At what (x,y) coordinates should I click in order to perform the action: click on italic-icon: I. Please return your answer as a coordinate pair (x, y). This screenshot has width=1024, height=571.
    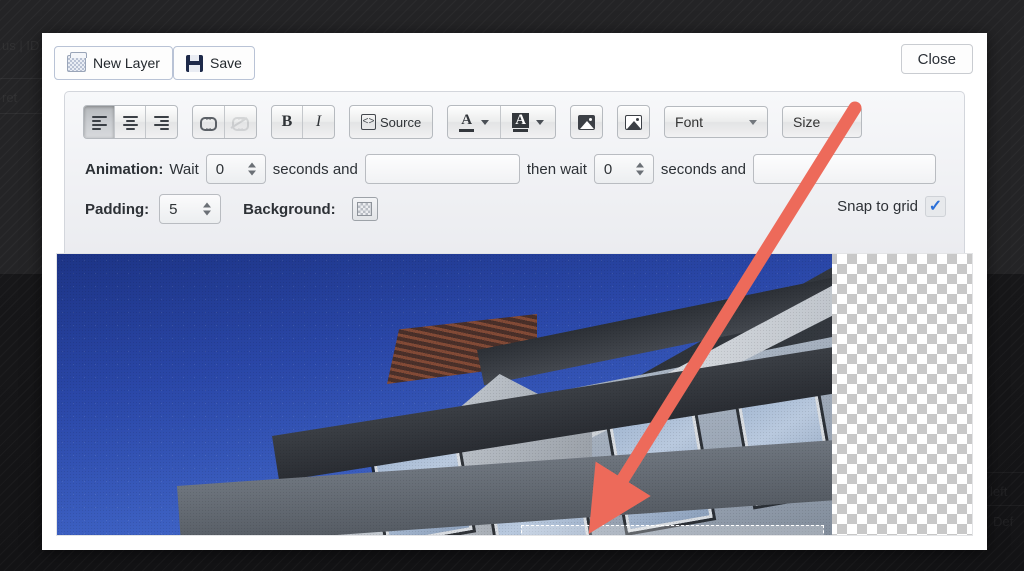
    Looking at the image, I should click on (318, 121).